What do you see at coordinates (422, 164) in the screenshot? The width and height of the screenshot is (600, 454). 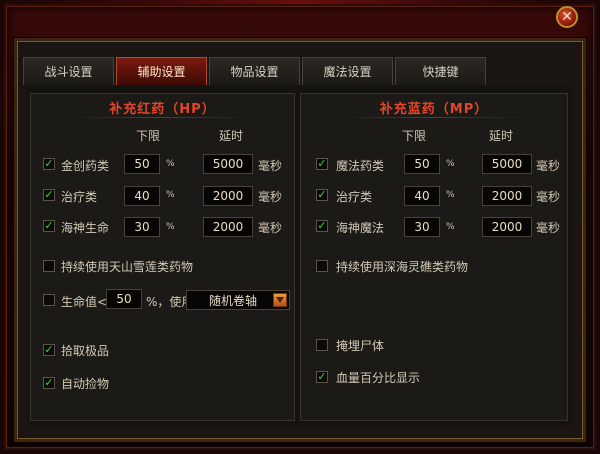 I see `mp-row-1-lower-input: 50` at bounding box center [422, 164].